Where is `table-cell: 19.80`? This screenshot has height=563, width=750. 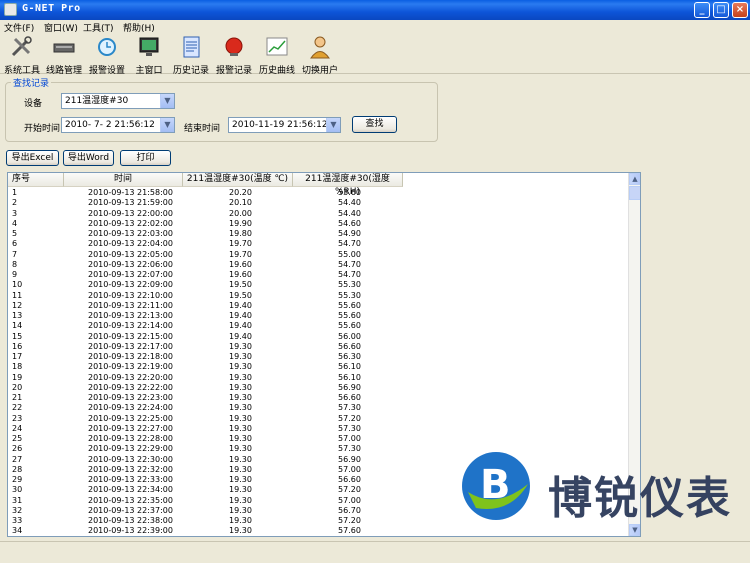
table-cell: 19.80 is located at coordinates (240, 233).